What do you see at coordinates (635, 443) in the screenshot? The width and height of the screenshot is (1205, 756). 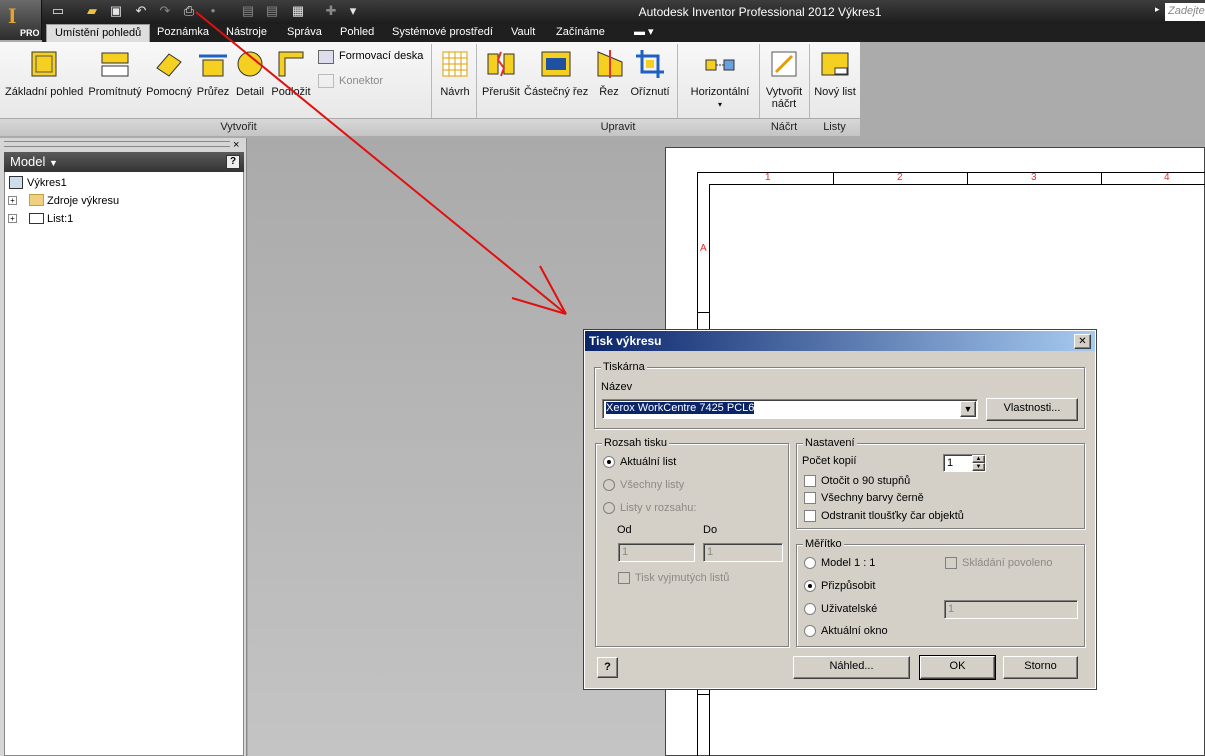 I see `print-range-title: Rozsah tisku` at bounding box center [635, 443].